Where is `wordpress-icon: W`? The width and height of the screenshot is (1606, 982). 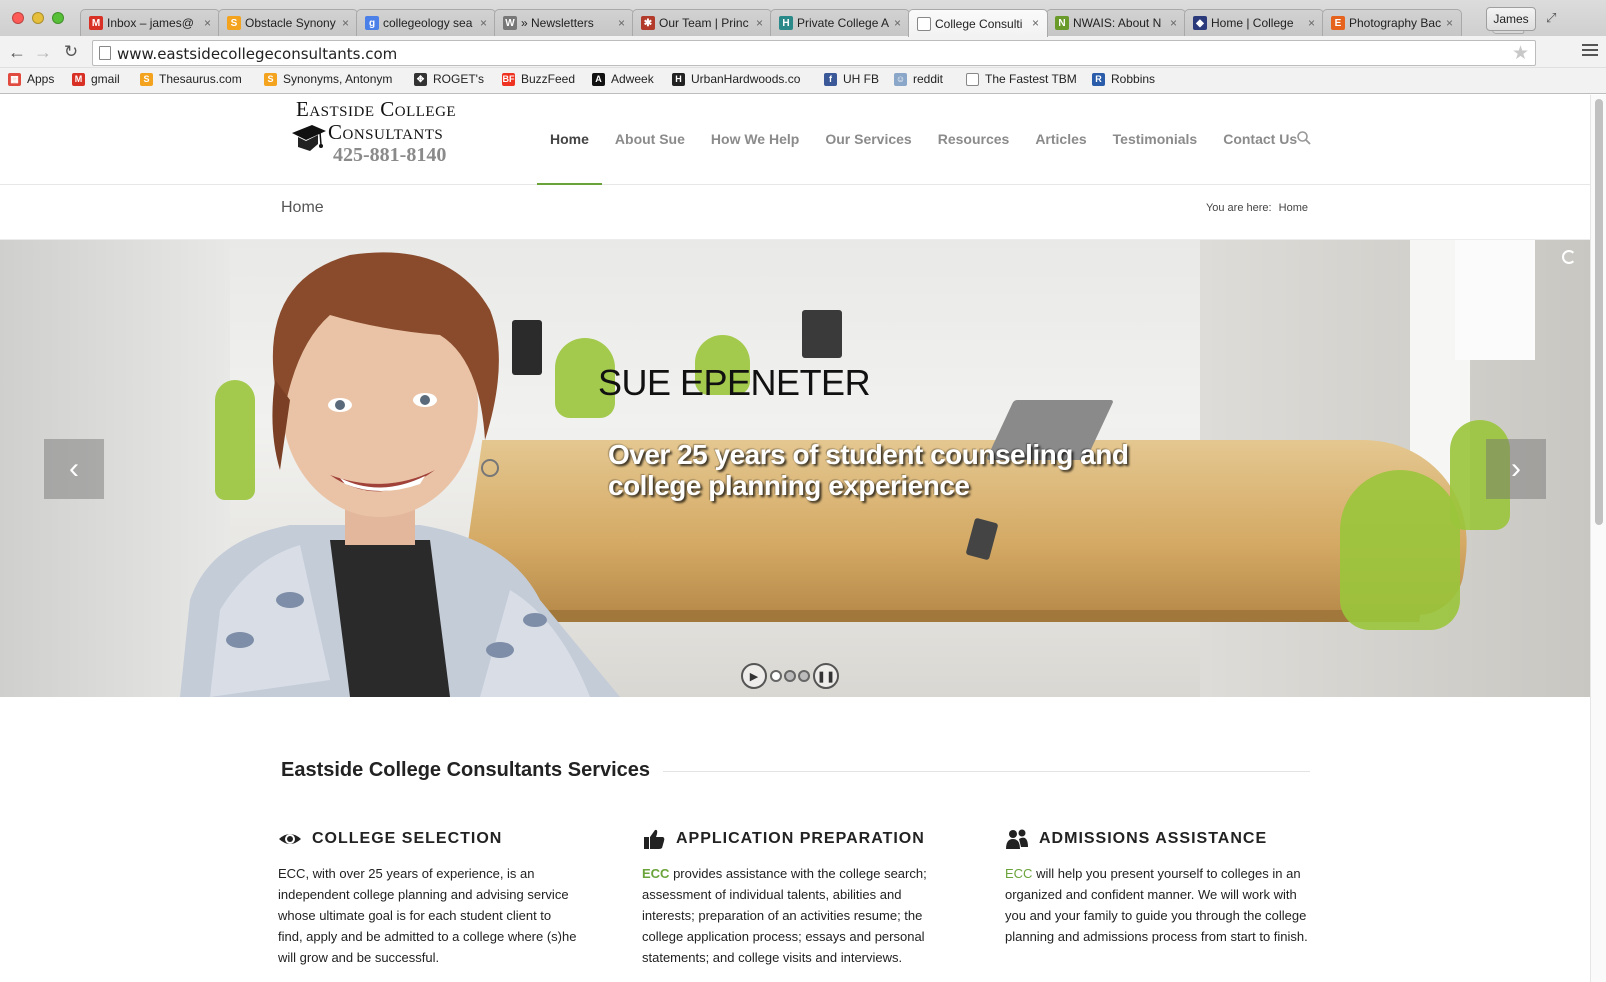 wordpress-icon: W is located at coordinates (510, 23).